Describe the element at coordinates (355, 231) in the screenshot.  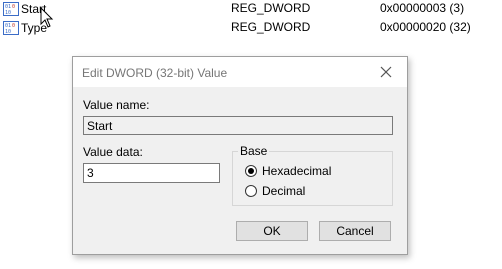
I see `cancel-button: Cancel` at that location.